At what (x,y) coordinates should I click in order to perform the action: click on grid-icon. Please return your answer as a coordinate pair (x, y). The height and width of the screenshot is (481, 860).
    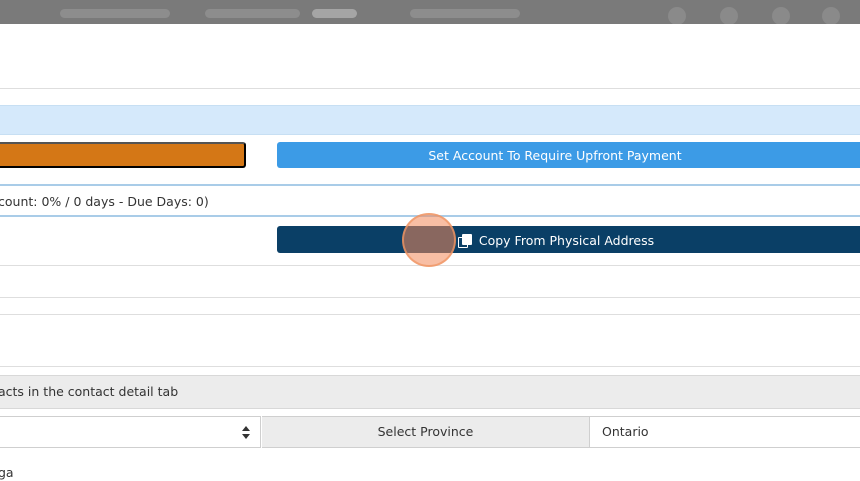
    Looking at the image, I should click on (831, 15).